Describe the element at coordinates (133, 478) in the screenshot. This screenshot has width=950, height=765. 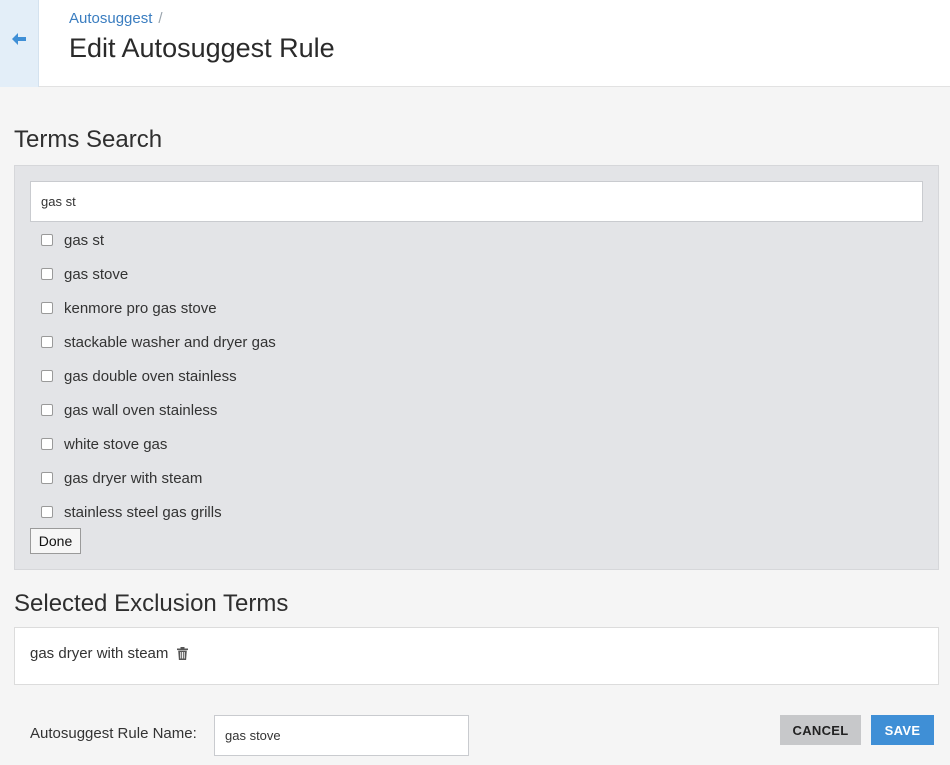
I see `term-option-label: gas dryer with steam` at that location.